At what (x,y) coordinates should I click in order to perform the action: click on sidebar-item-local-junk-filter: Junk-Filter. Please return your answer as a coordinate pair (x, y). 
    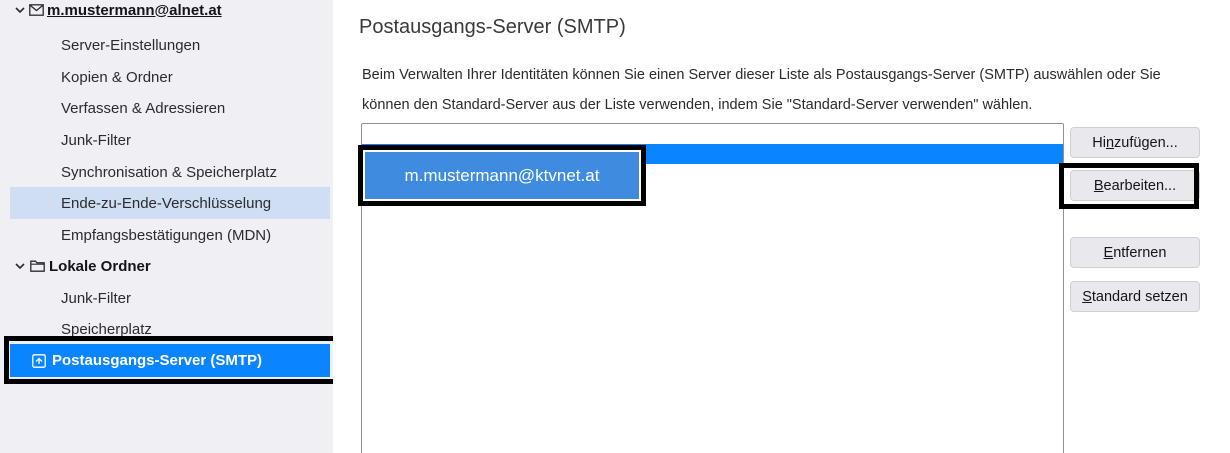
    Looking at the image, I should click on (170, 298).